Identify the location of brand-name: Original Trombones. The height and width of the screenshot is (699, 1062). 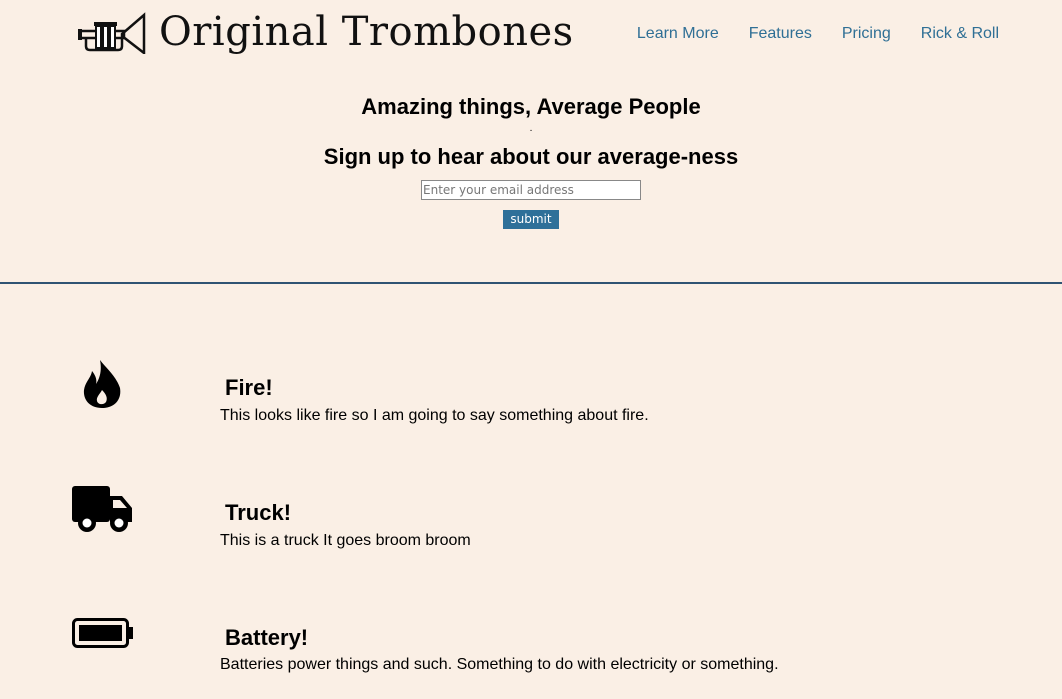
(366, 32).